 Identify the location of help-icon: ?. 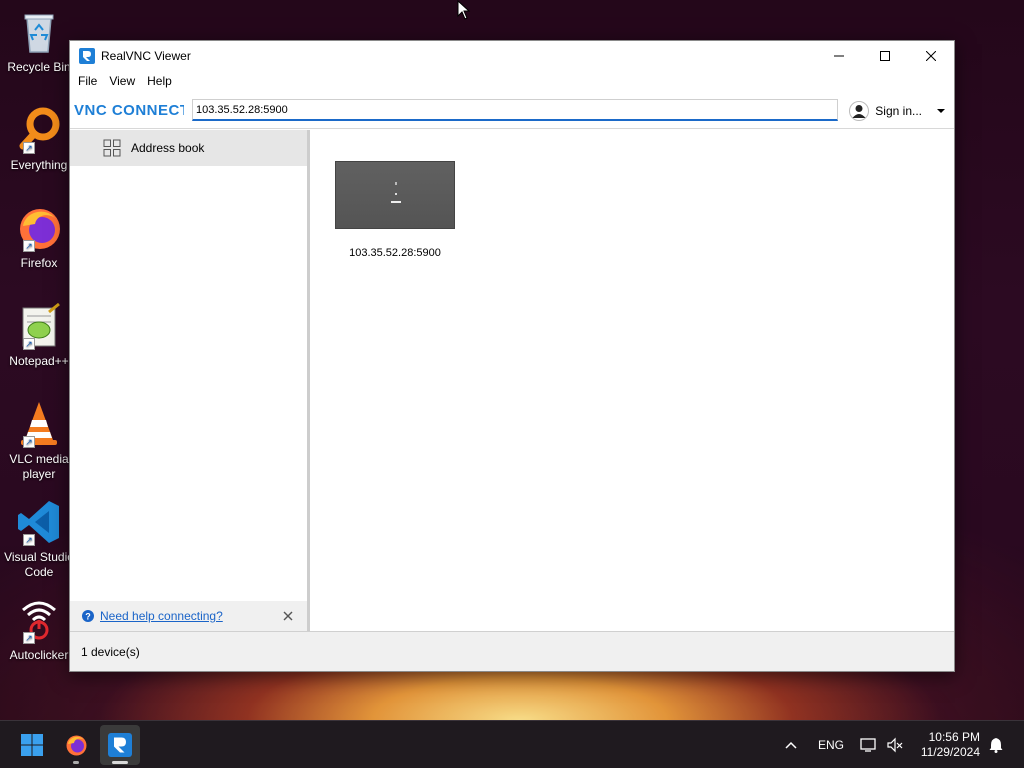
(88, 616).